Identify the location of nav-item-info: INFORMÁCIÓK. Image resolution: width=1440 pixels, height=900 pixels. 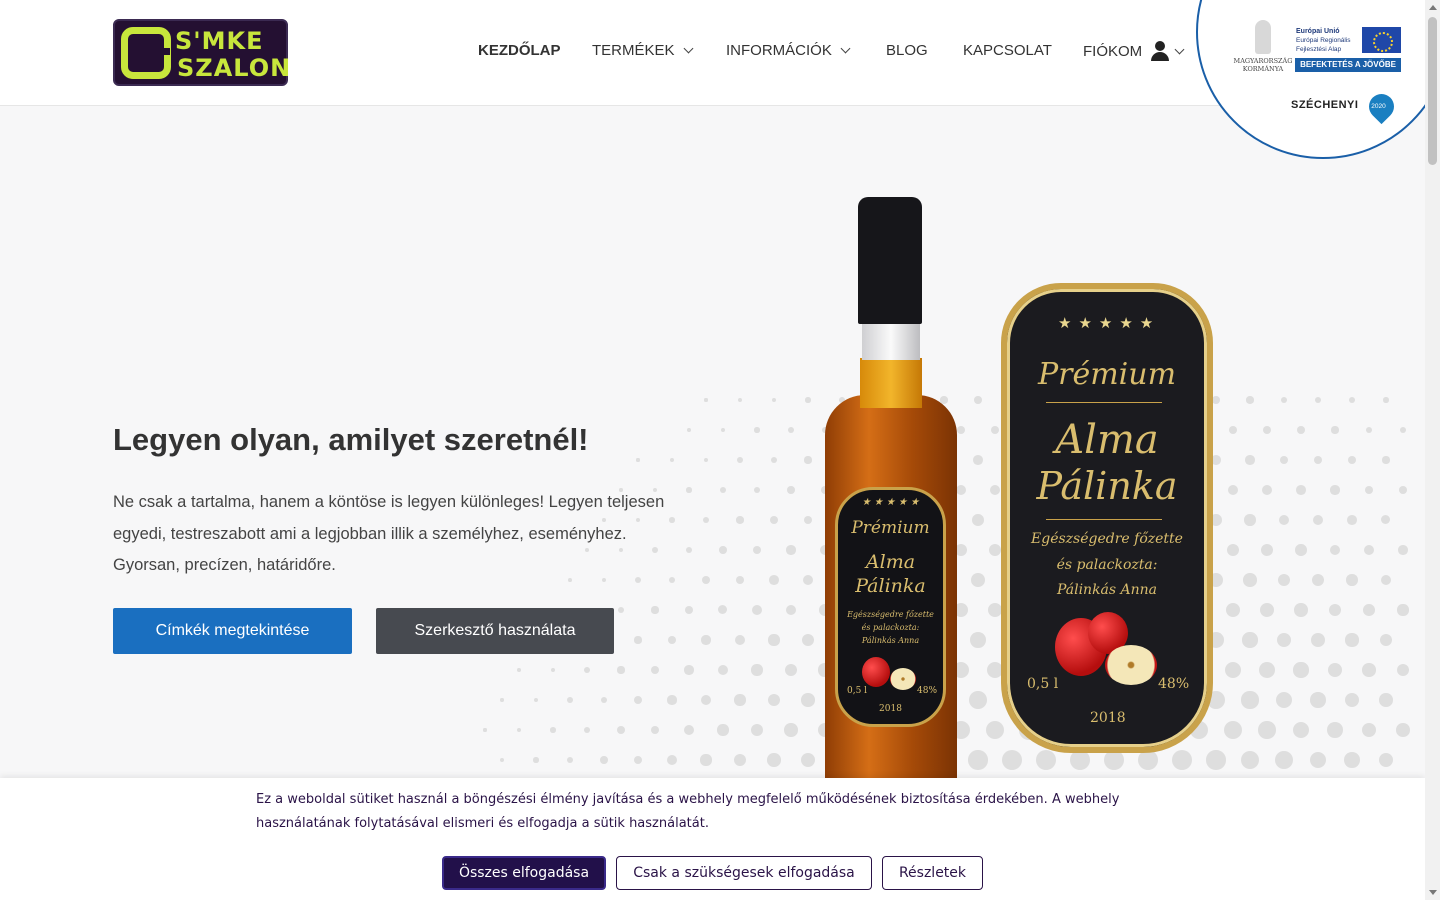
(788, 50).